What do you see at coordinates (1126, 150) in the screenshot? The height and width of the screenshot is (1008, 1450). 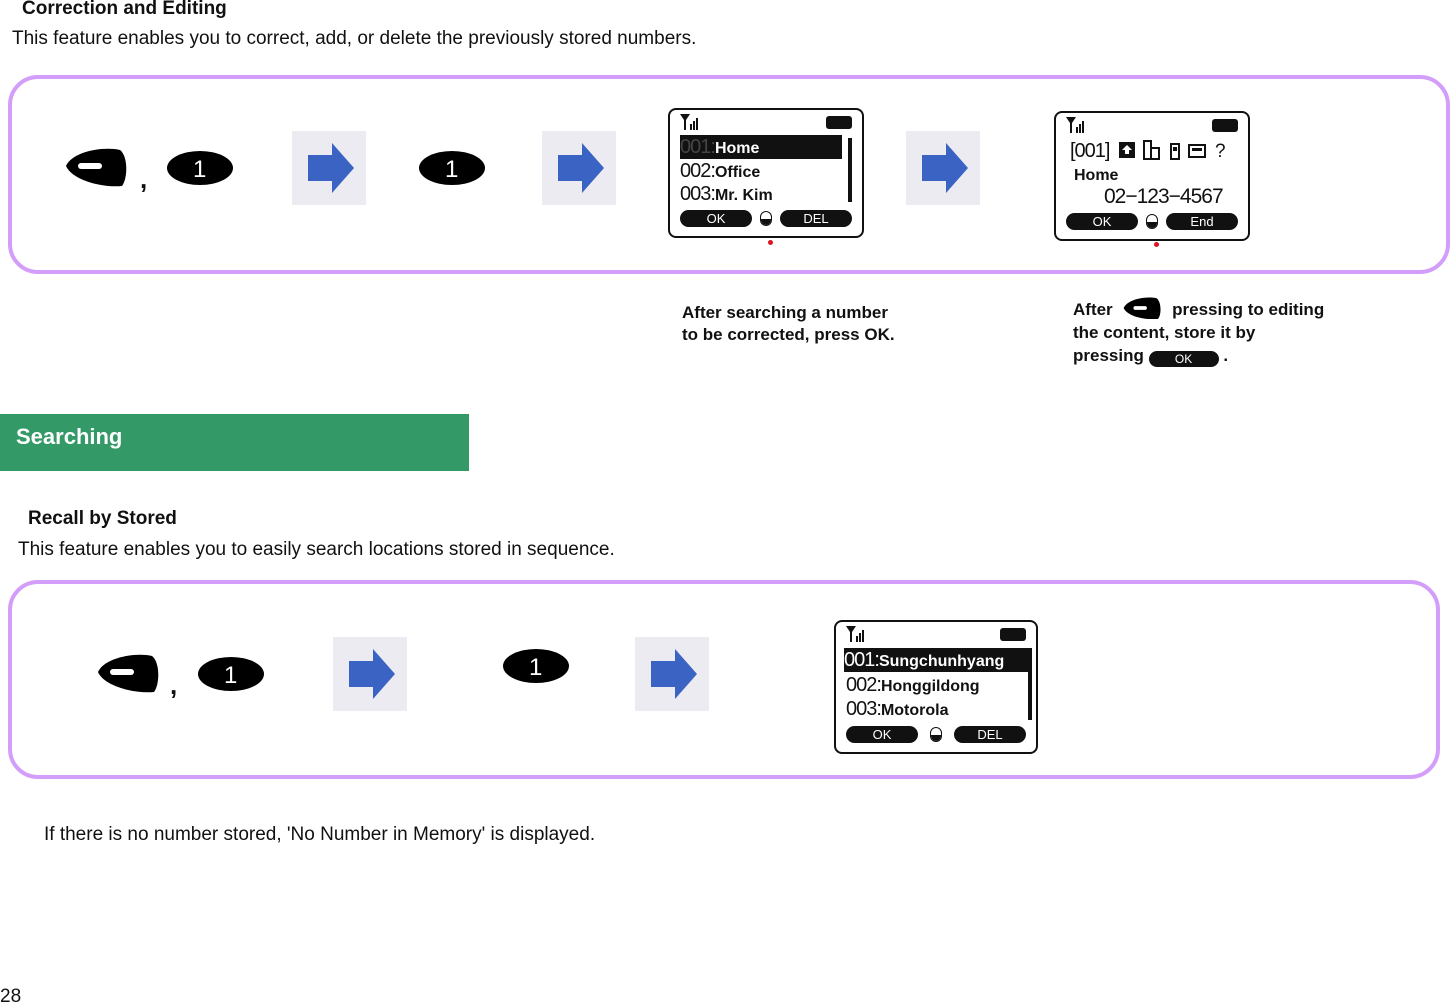 I see `home-icon` at bounding box center [1126, 150].